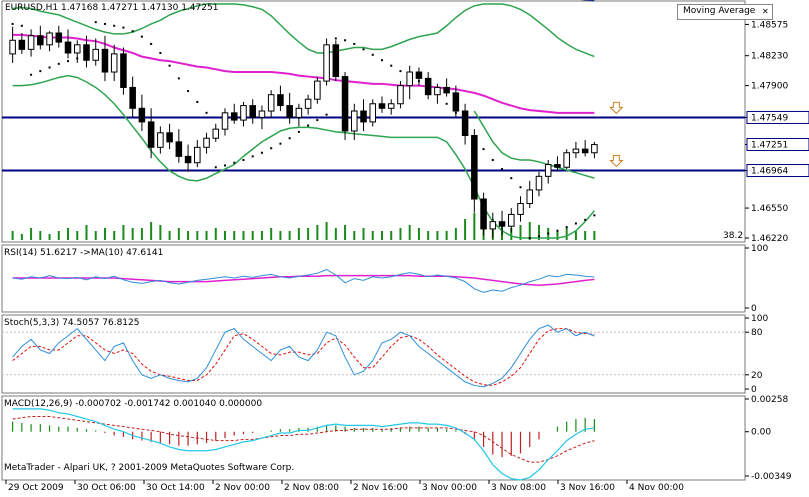 The image size is (809, 497). Describe the element at coordinates (449, 488) in the screenshot. I see `x-tick-label: 3 Nov 00:00` at that location.